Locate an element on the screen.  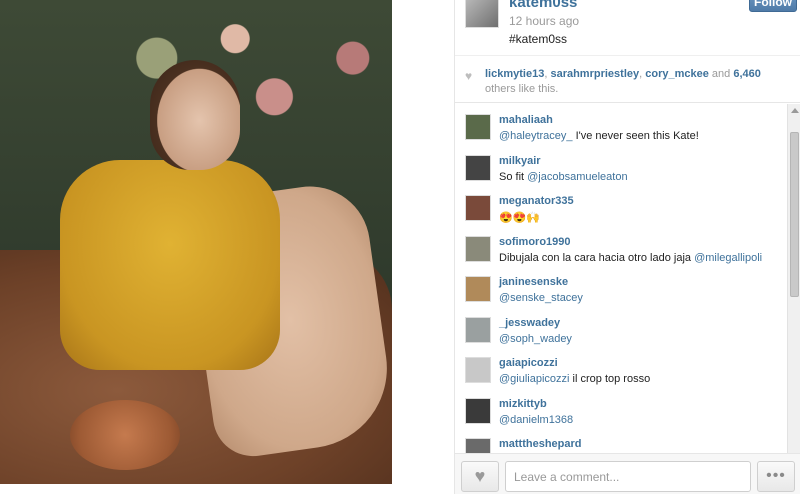
scroll-up-arrow-icon is located at coordinates (795, 110).